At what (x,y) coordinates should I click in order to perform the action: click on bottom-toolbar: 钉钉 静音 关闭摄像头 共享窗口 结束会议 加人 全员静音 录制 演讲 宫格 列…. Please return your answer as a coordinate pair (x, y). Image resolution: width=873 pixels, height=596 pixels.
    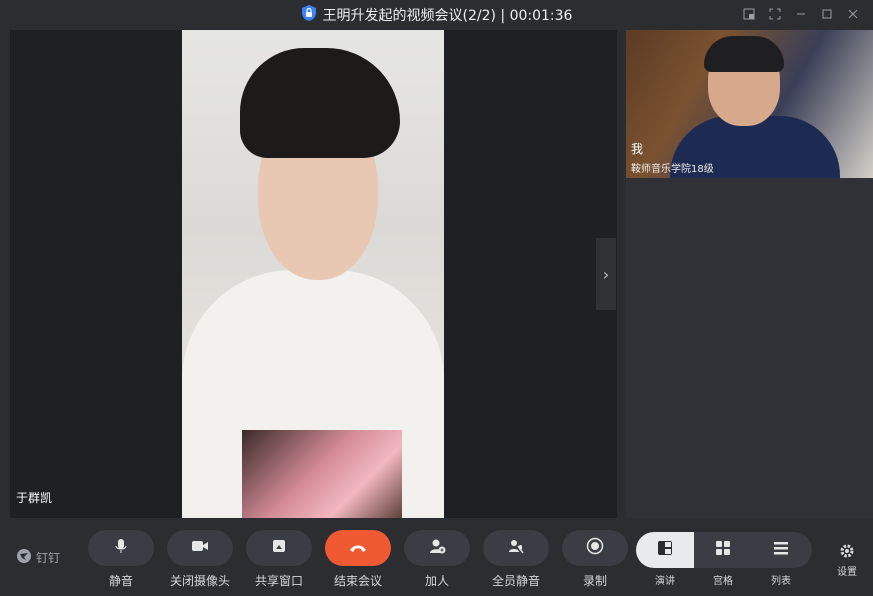
    Looking at the image, I should click on (436, 557).